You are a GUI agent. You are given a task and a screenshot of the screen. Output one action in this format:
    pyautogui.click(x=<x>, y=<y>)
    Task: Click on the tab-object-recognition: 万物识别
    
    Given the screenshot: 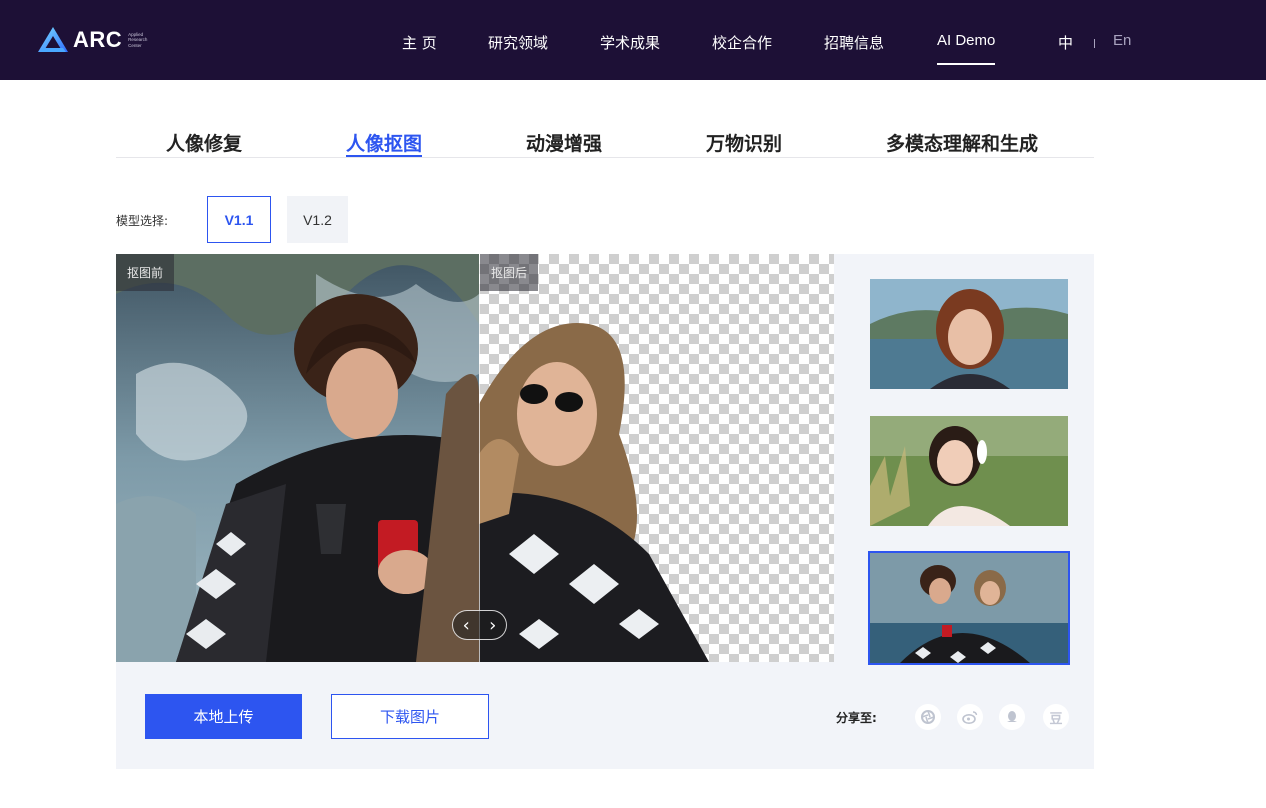 What is the action you would take?
    pyautogui.click(x=744, y=142)
    